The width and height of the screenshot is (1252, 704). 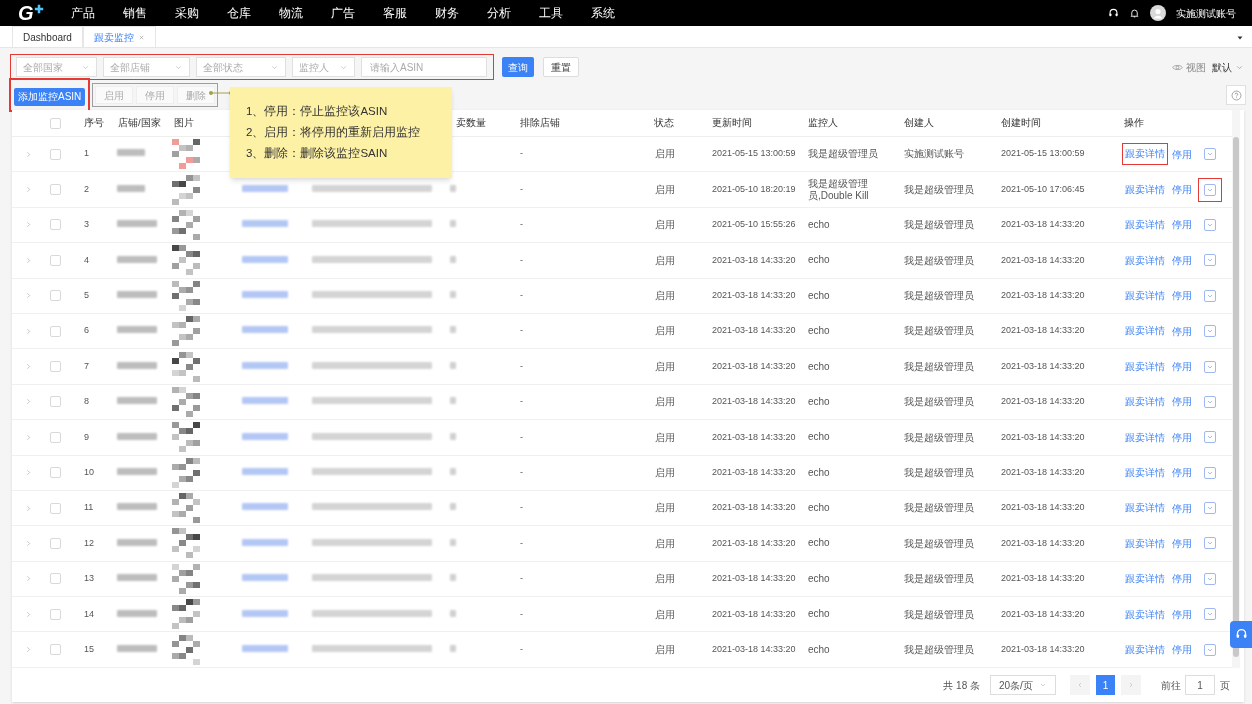 What do you see at coordinates (1023, 685) in the screenshot?
I see `page-size-select: 20条/页` at bounding box center [1023, 685].